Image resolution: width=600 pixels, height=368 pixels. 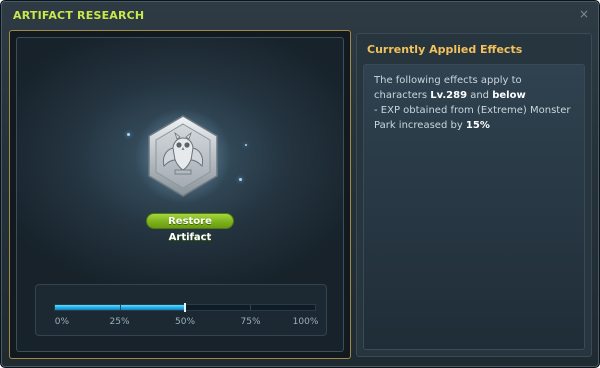 What do you see at coordinates (61, 322) in the screenshot?
I see `progress-label-0: 0%` at bounding box center [61, 322].